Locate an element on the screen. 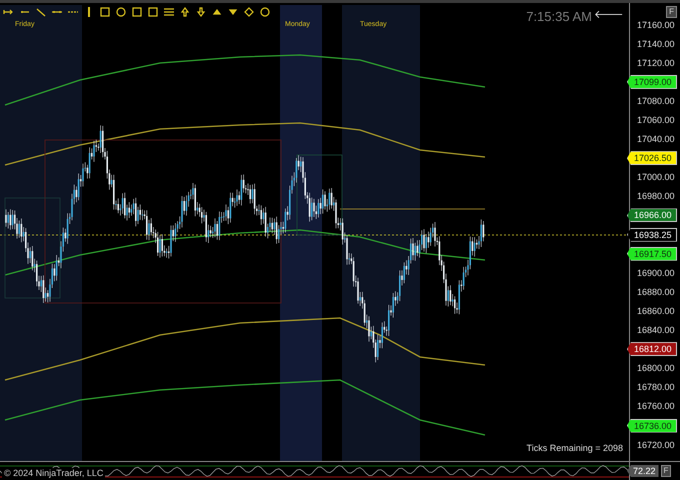 Image resolution: width=680 pixels, height=480 pixels. ray-icon is located at coordinates (41, 12).